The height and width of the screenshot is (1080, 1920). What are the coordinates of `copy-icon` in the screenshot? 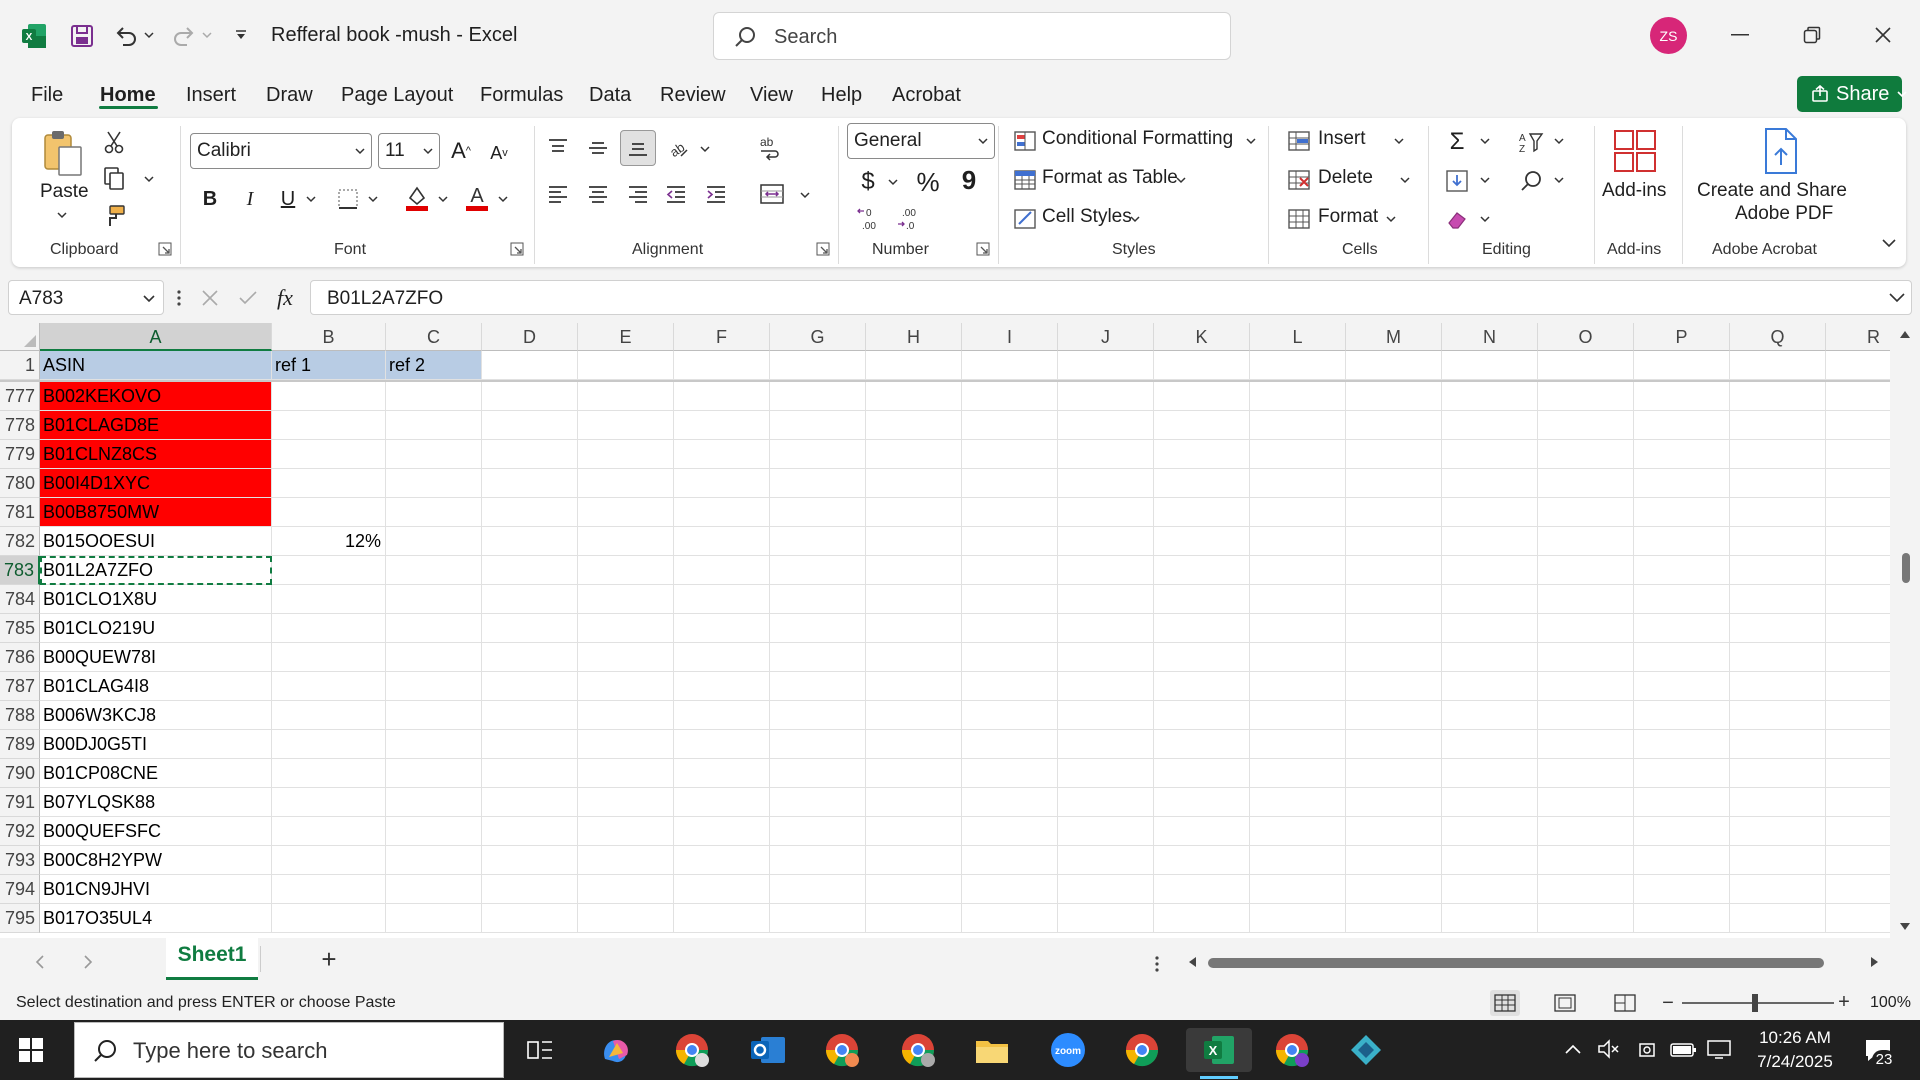 It's located at (114, 178).